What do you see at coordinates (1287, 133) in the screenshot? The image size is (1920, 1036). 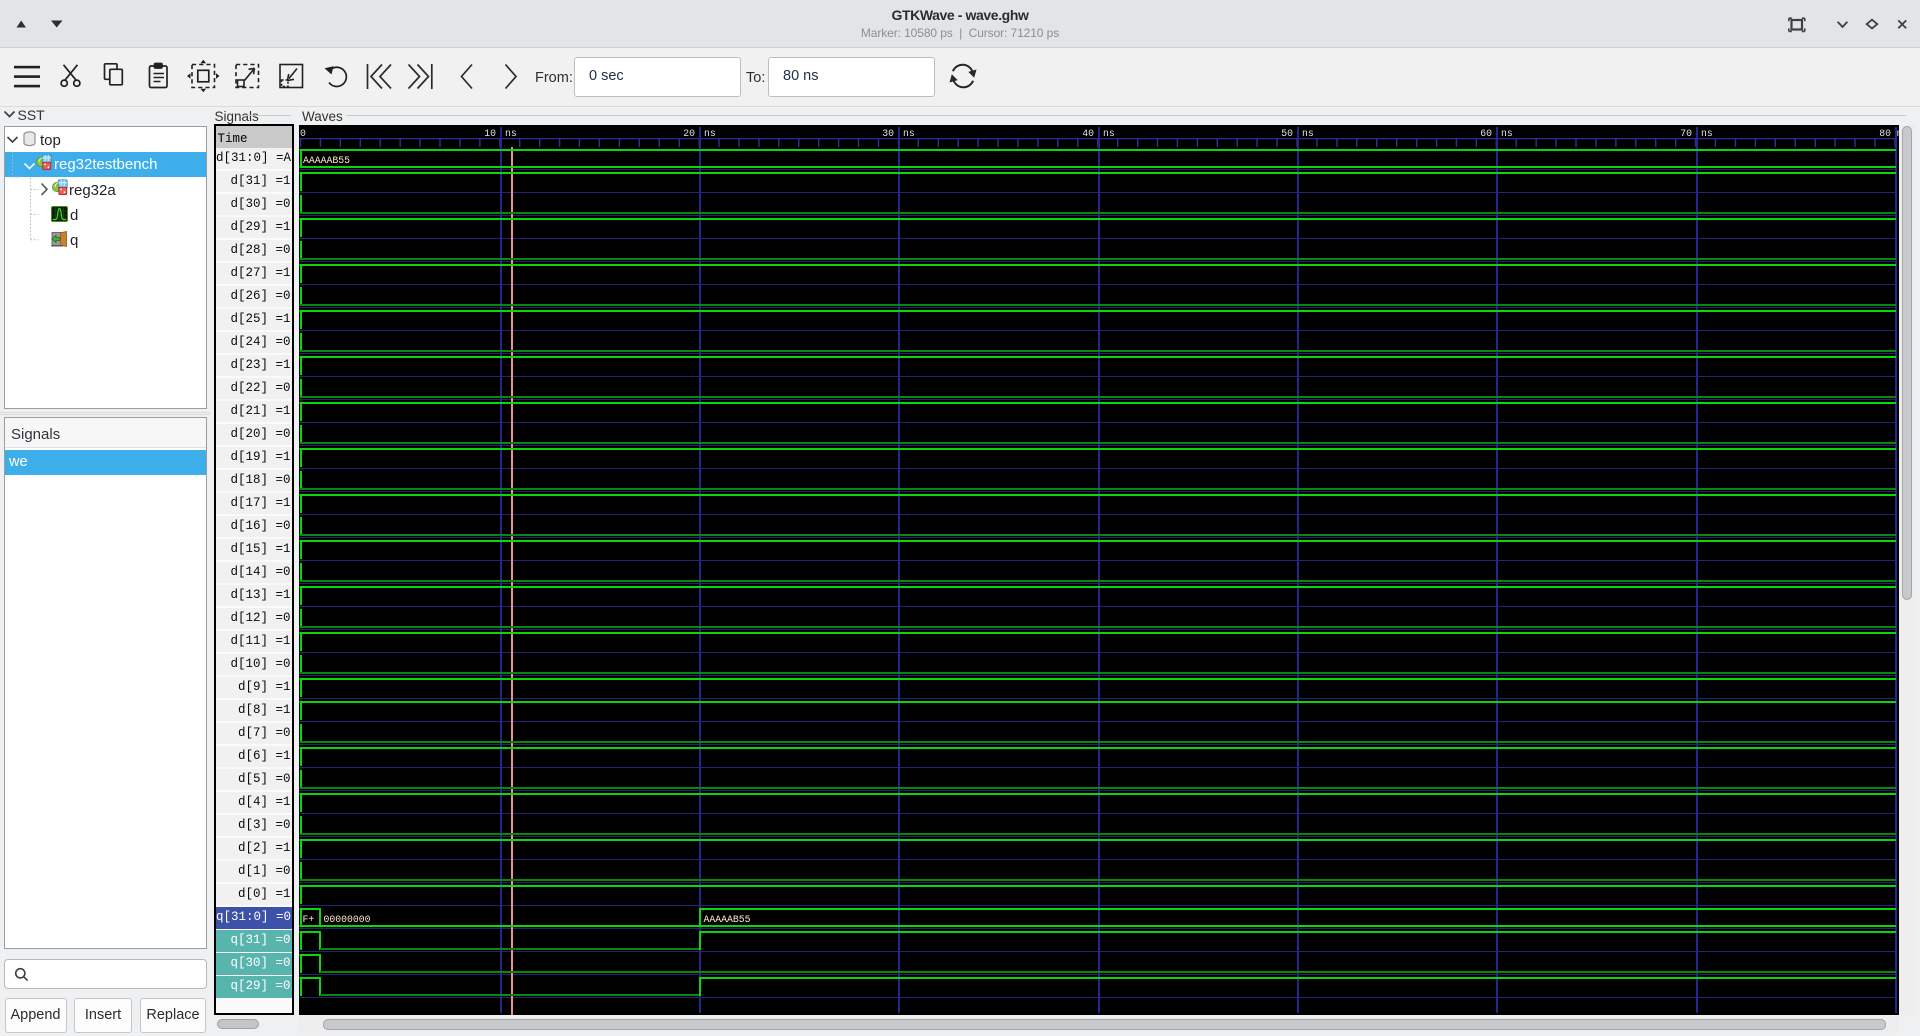 I see `svg-text: 50` at bounding box center [1287, 133].